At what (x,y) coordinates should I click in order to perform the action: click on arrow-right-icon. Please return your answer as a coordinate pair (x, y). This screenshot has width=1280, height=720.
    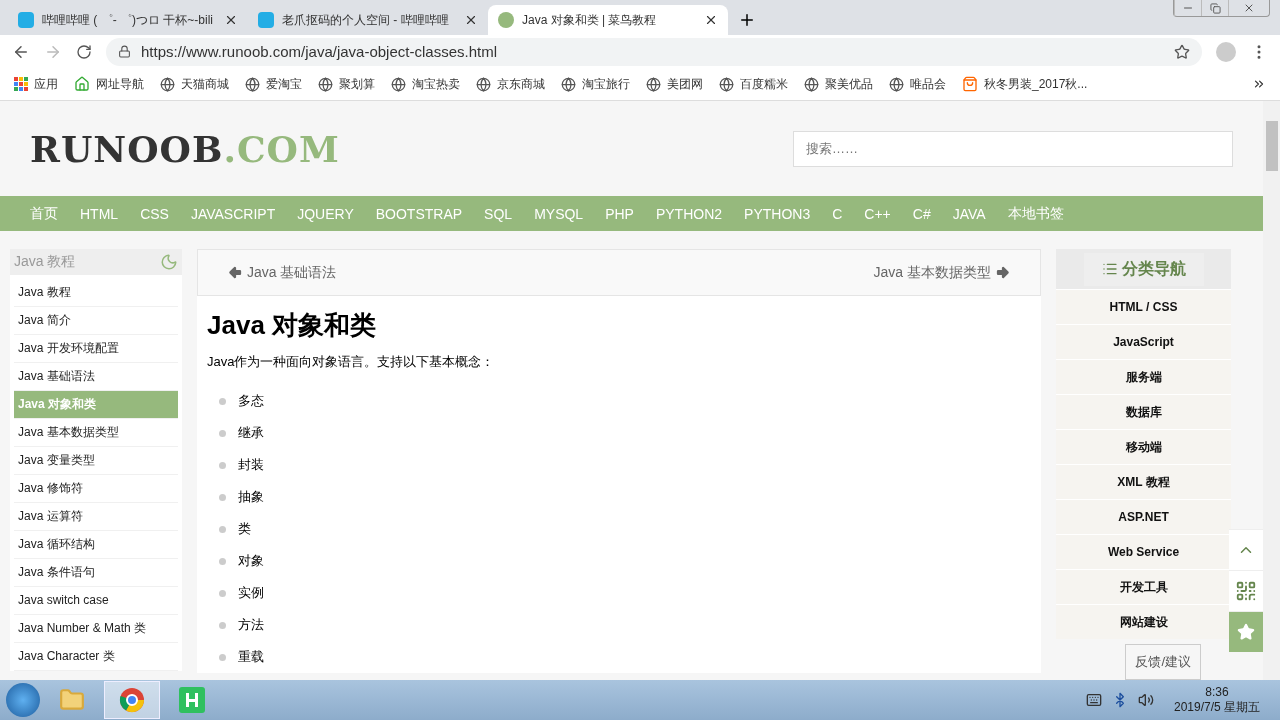
    Looking at the image, I should click on (1002, 272).